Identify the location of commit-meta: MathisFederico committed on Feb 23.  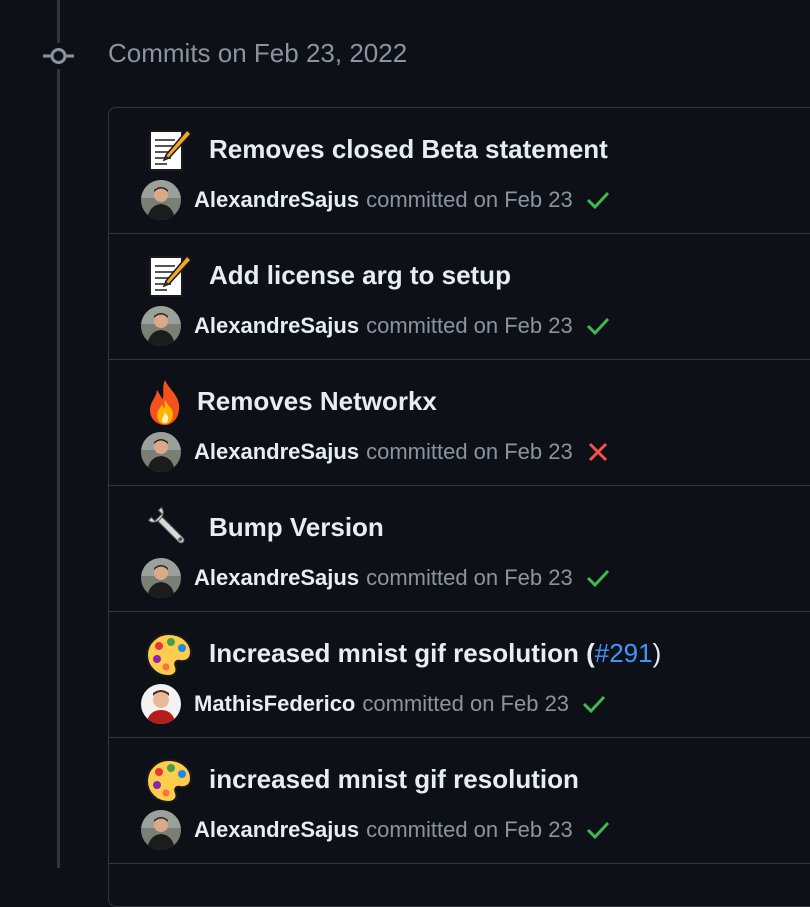
(374, 704).